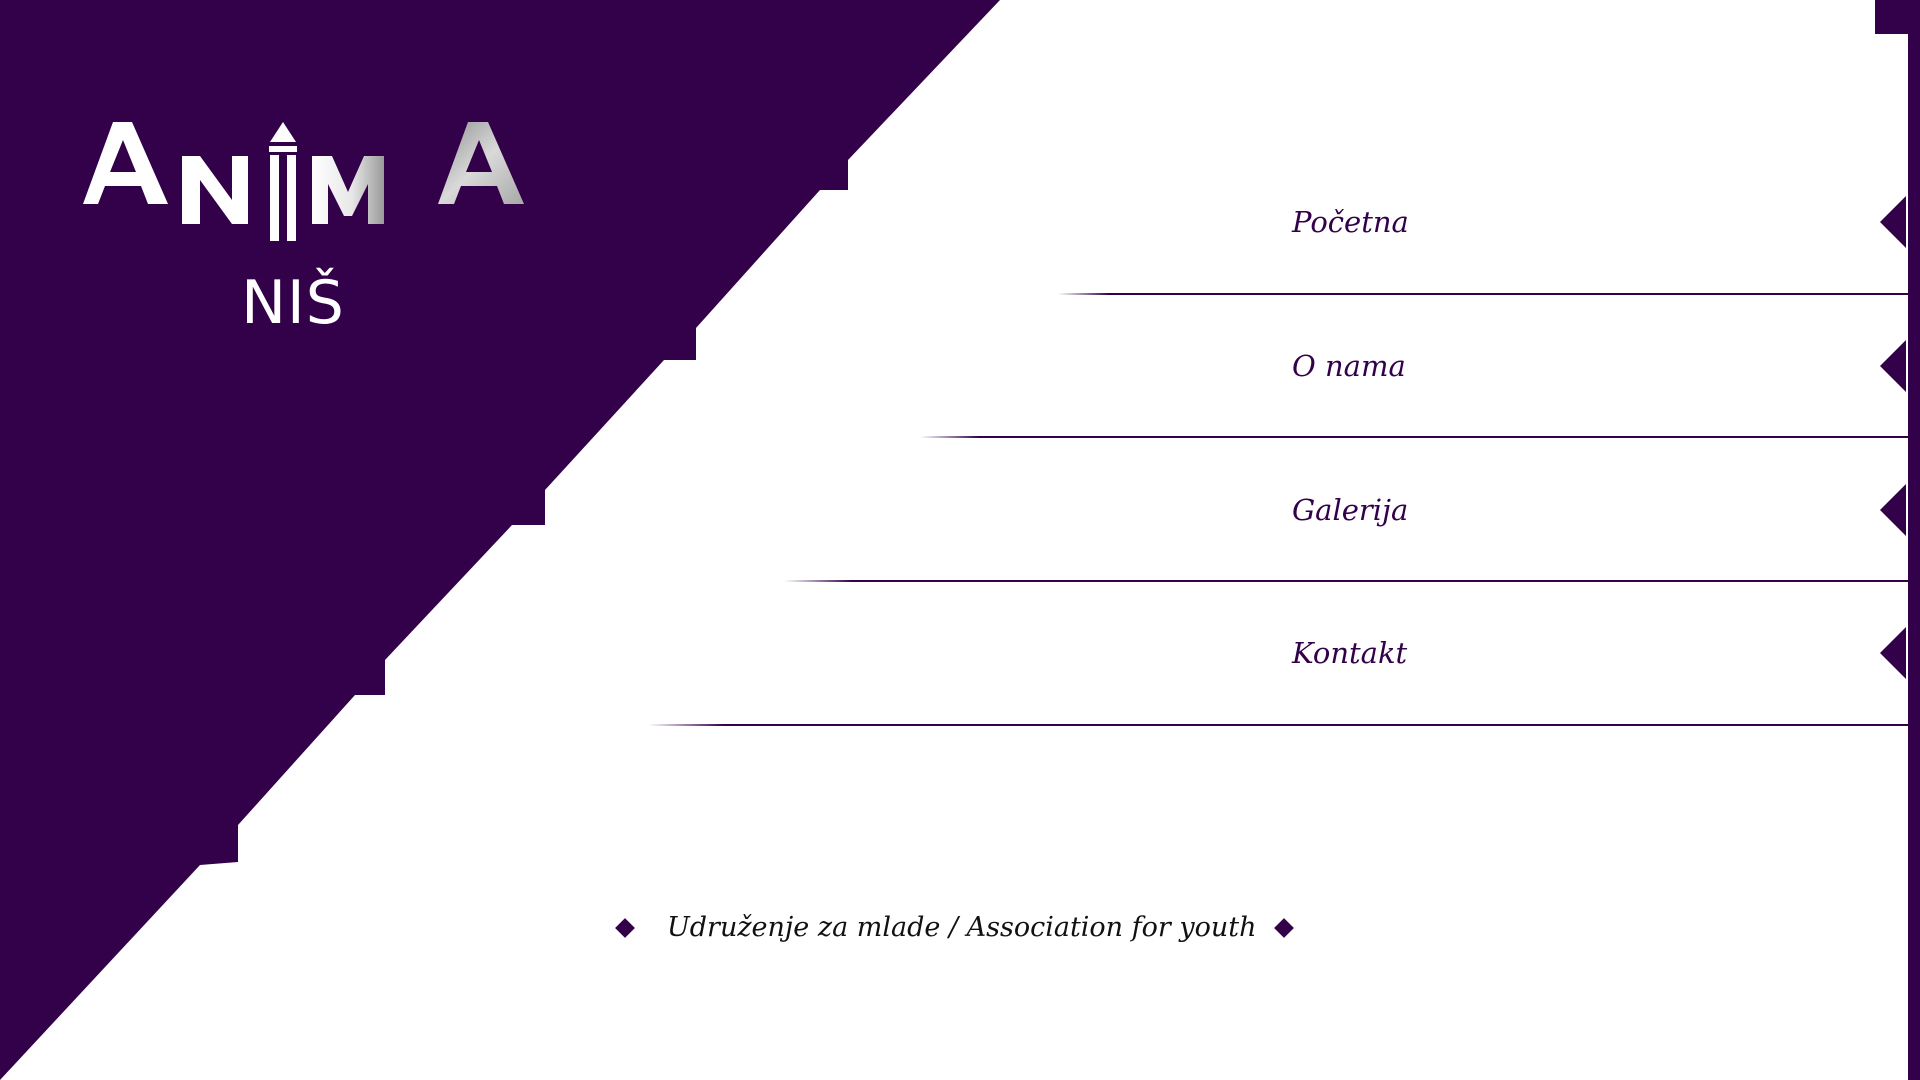  I want to click on nav-item-kontakt: Kontakt, so click(960, 653).